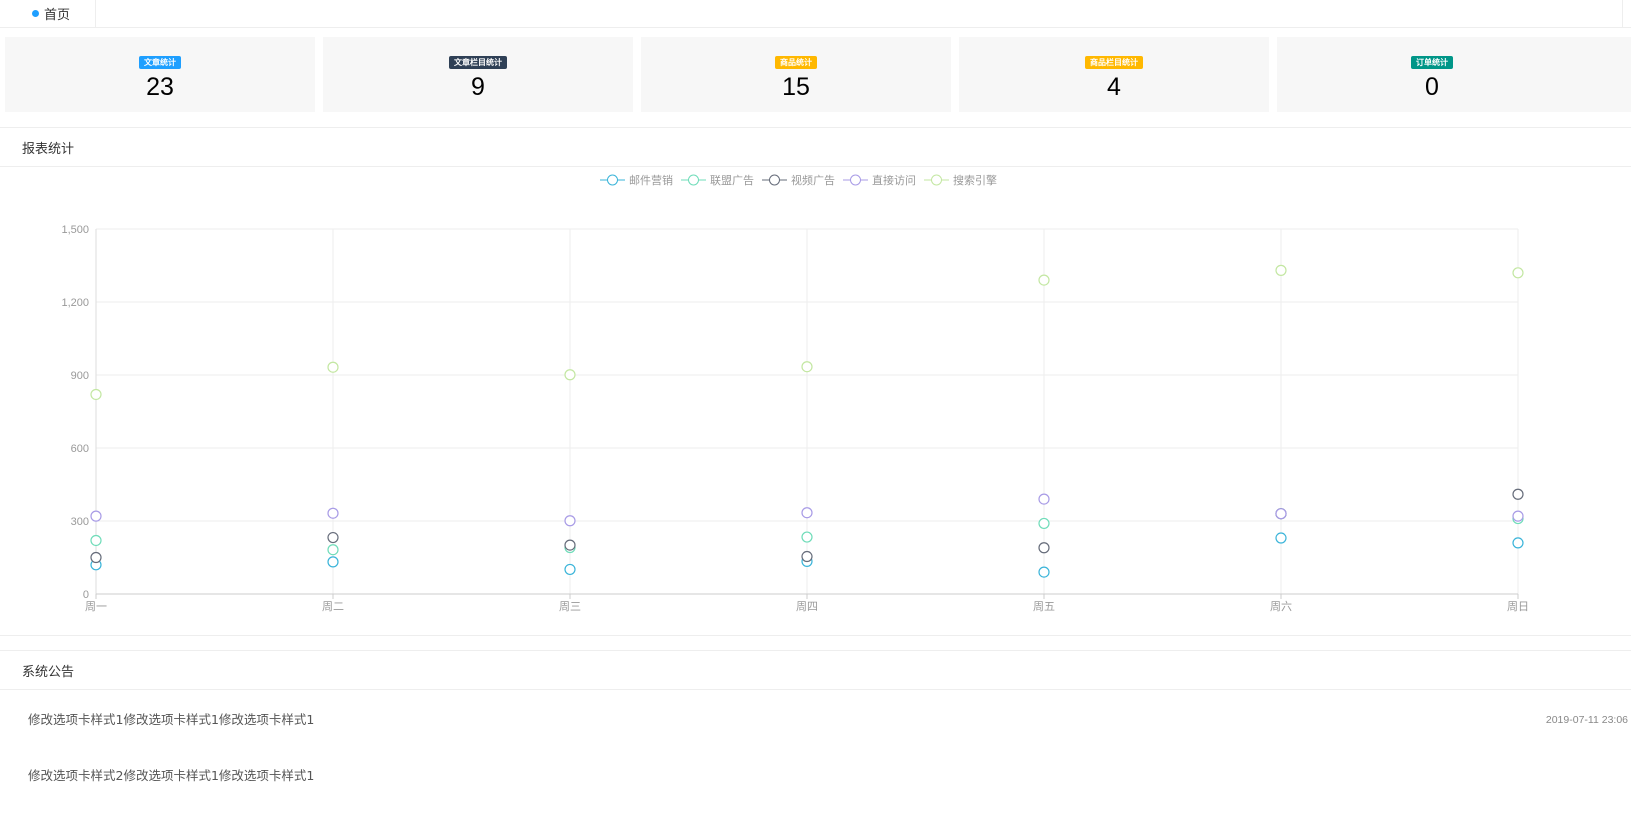  Describe the element at coordinates (80, 449) in the screenshot. I see `y-tick-label: 600` at that location.